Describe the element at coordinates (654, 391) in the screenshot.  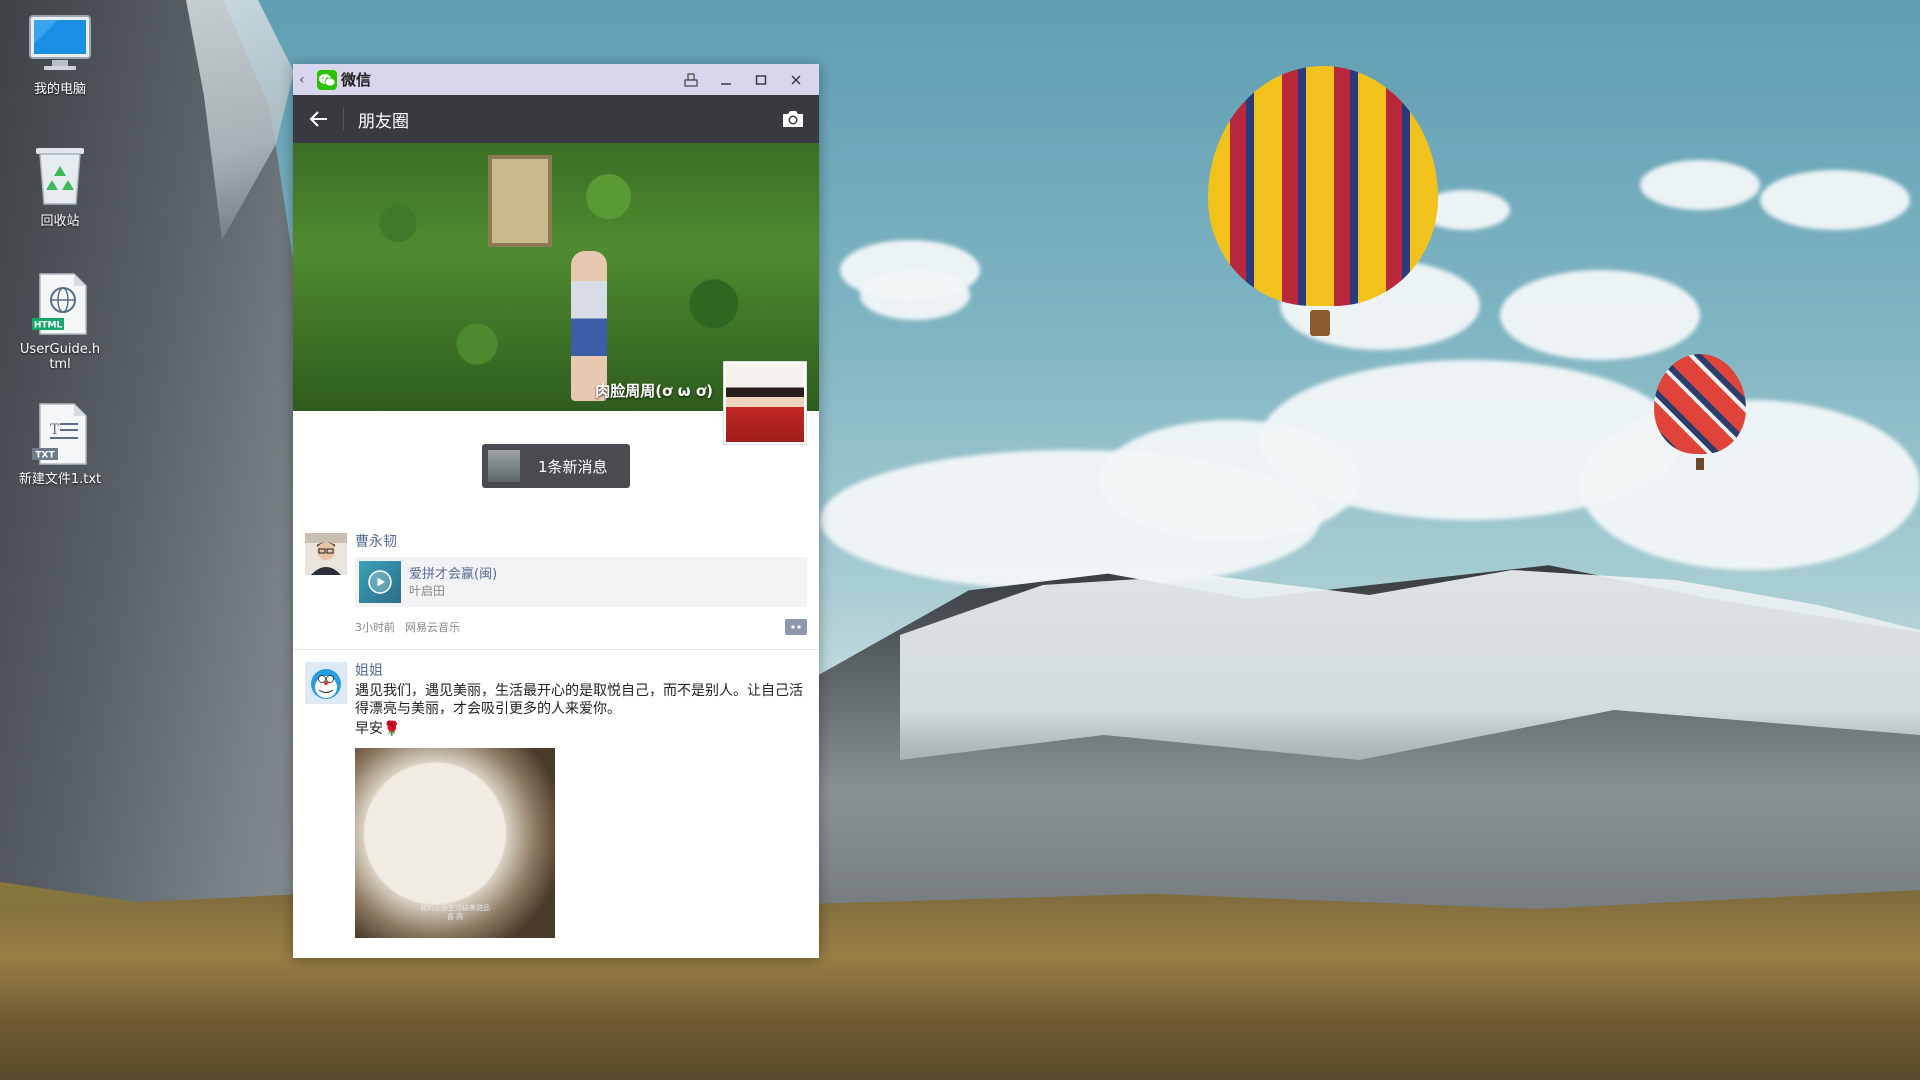
I see `cover-nickname: 肉脸周周(ơ ω ơ)` at that location.